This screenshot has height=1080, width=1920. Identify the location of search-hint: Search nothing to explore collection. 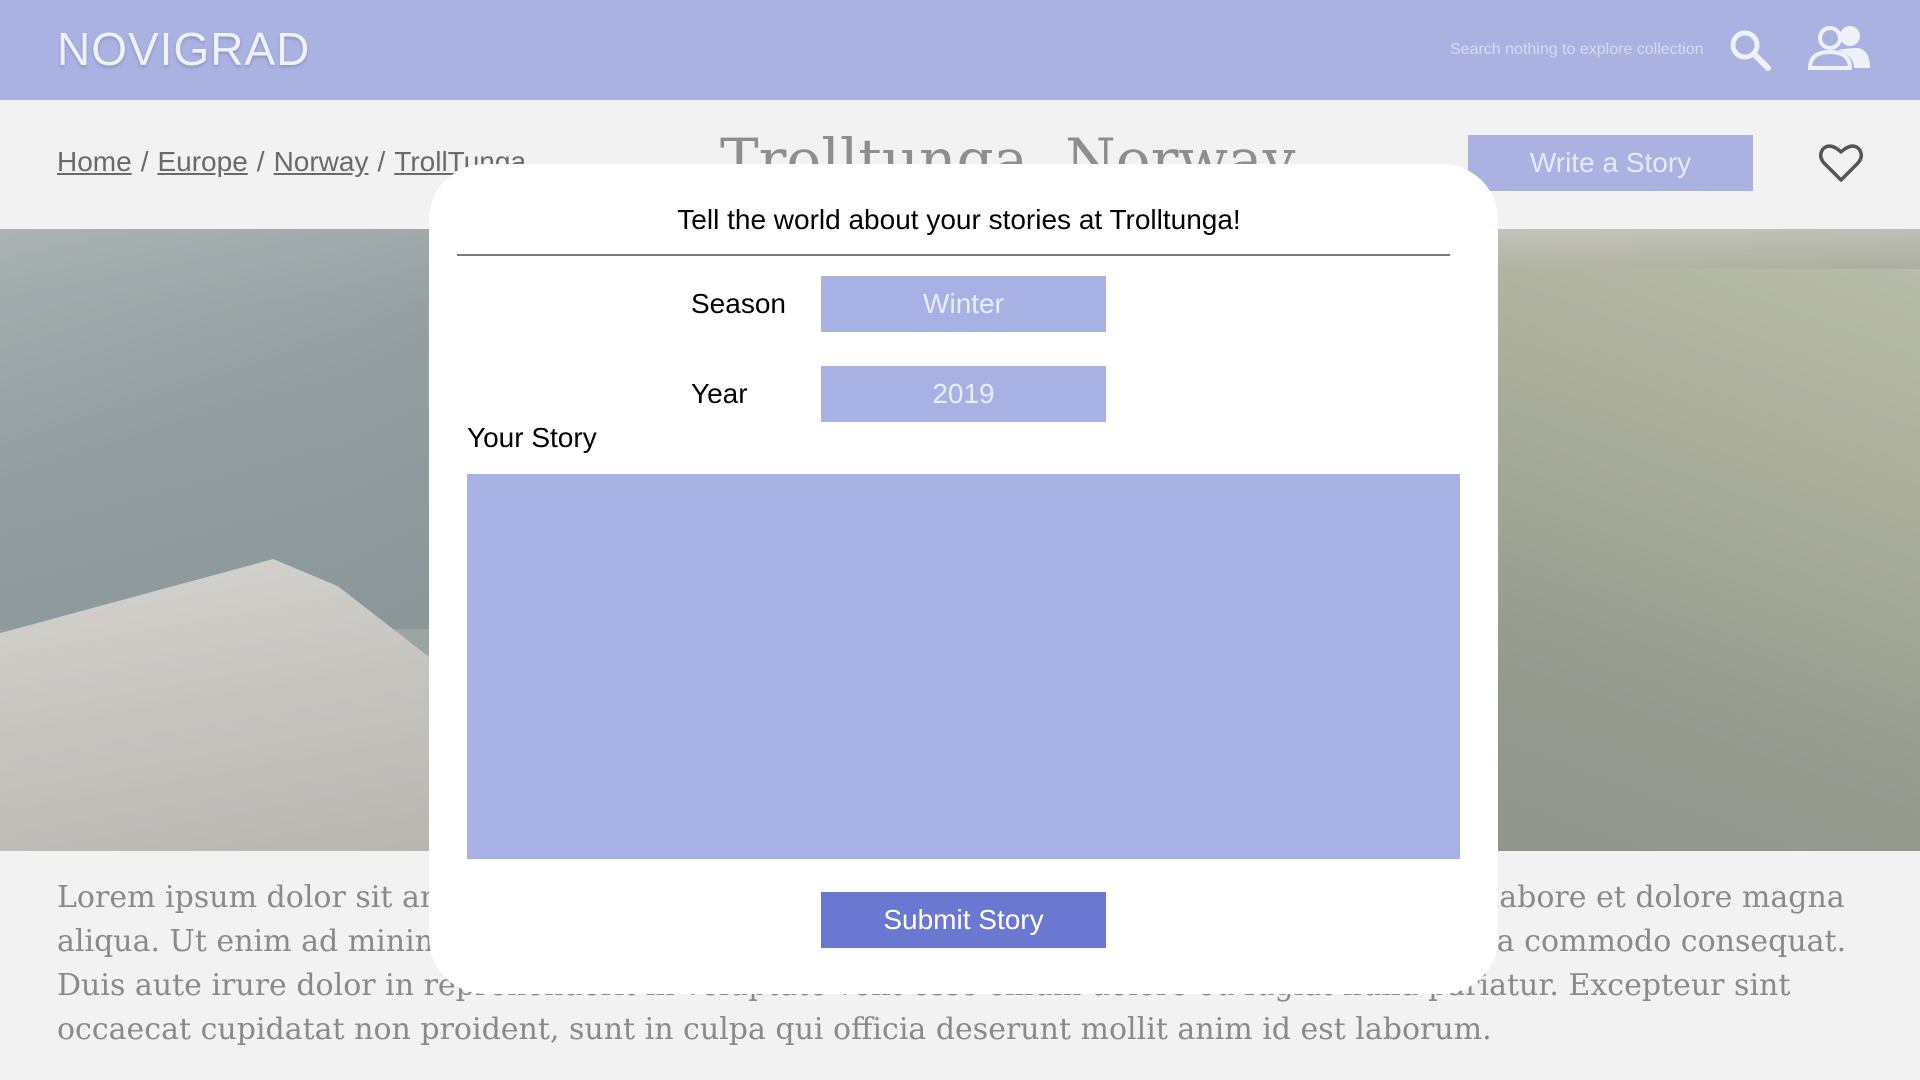
(1577, 50).